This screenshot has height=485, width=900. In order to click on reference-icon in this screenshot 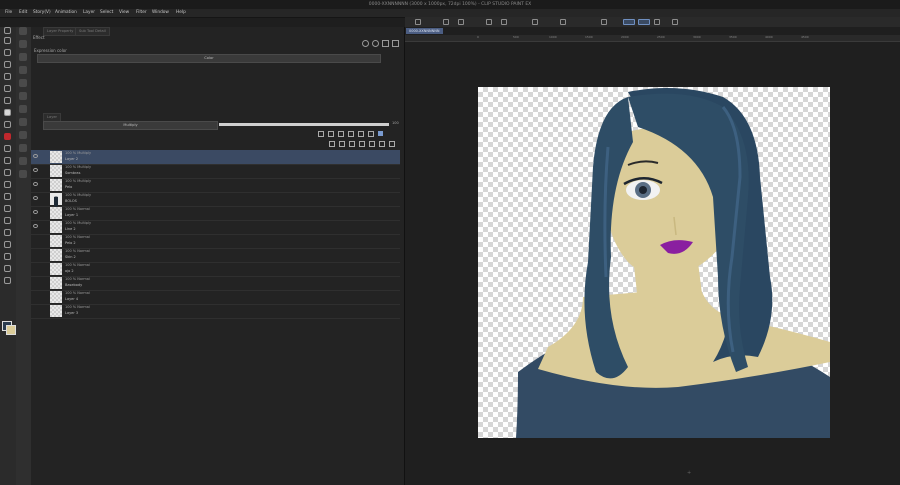, I will do `click(331, 134)`.